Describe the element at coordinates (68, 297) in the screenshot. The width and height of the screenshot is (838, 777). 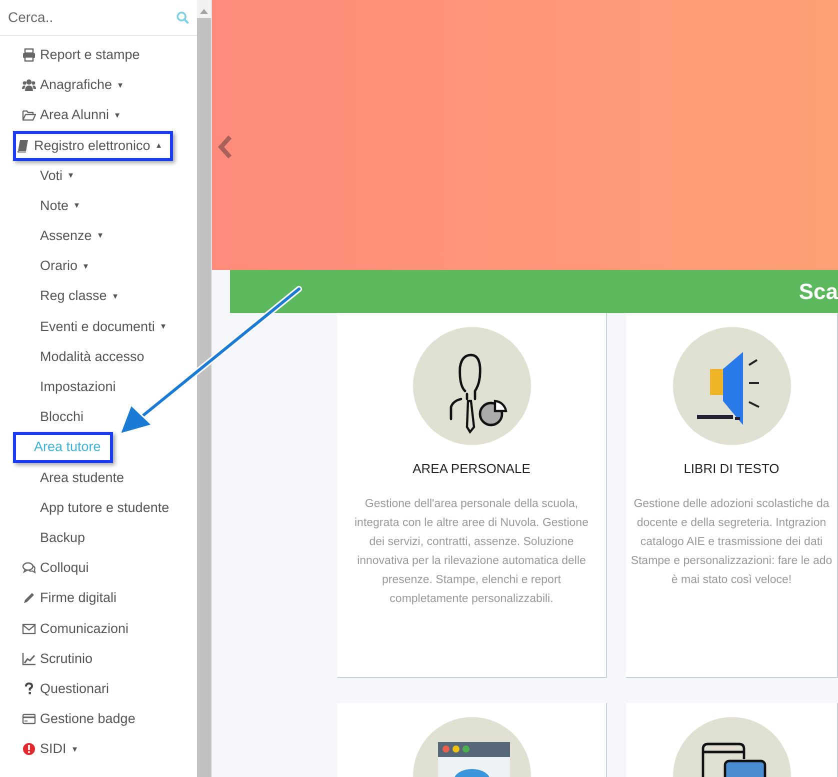
I see `sidebar-item: Reg classe ▾` at that location.